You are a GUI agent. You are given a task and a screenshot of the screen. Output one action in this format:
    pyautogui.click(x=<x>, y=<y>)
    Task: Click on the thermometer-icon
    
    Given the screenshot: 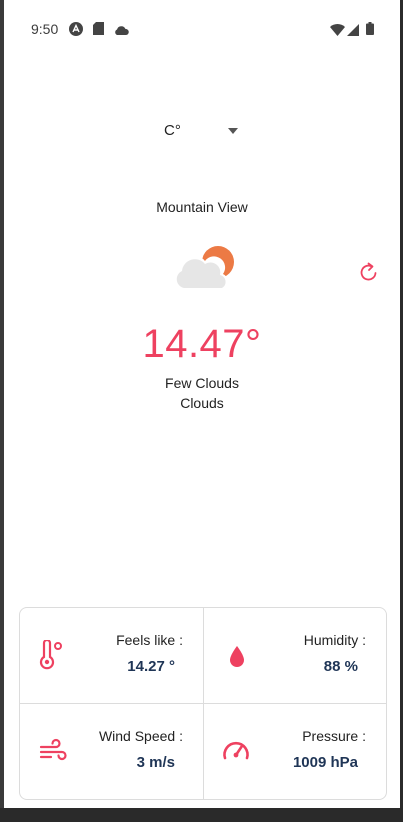 What is the action you would take?
    pyautogui.click(x=53, y=654)
    